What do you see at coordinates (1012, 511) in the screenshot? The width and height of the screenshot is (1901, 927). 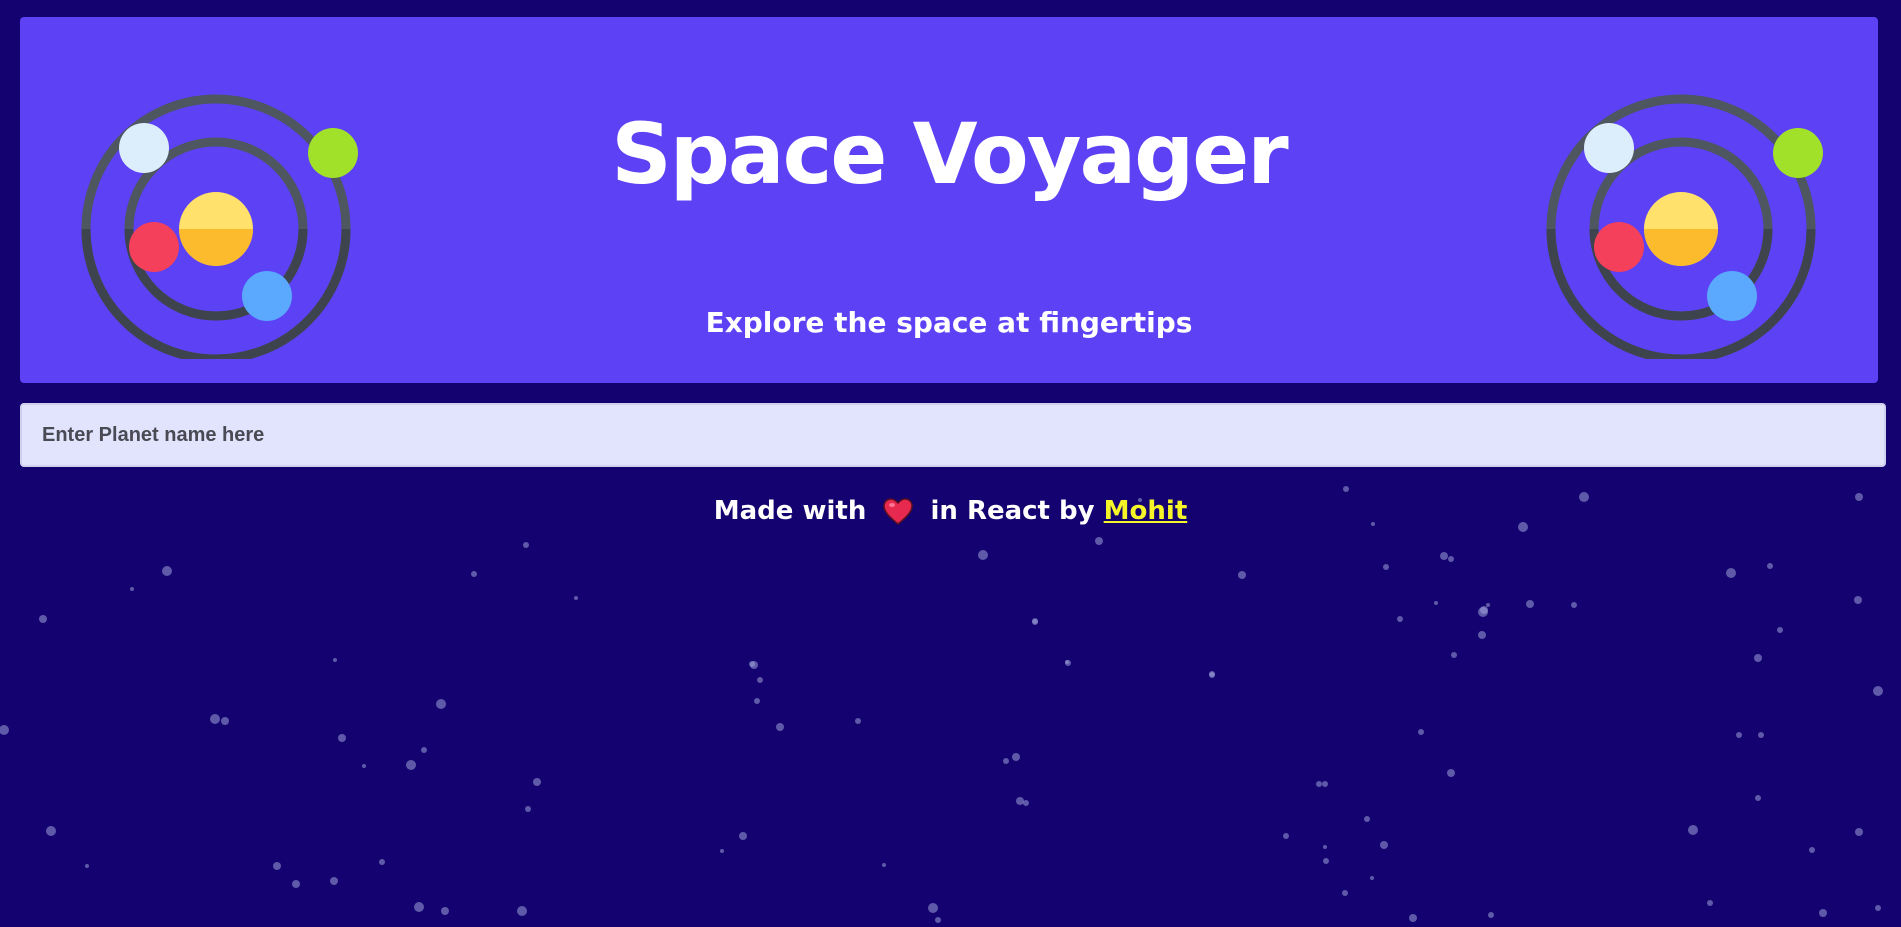 I see `footer-middle-text: in React by` at bounding box center [1012, 511].